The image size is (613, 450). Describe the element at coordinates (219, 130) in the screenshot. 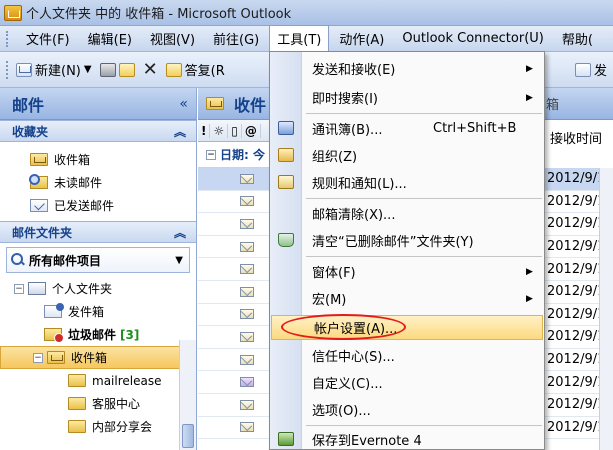

I see `reminder-column-icon: ☼` at that location.